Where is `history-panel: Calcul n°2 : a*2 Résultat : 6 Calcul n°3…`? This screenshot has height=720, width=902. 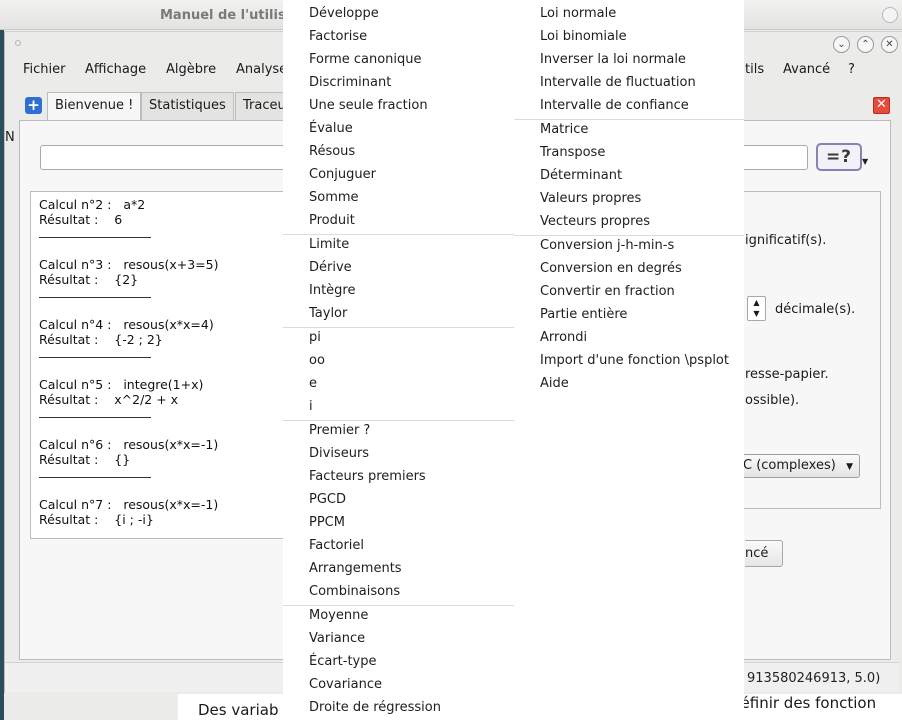 history-panel: Calcul n°2 : a*2 Résultat : 6 Calcul n°3… is located at coordinates (158, 365).